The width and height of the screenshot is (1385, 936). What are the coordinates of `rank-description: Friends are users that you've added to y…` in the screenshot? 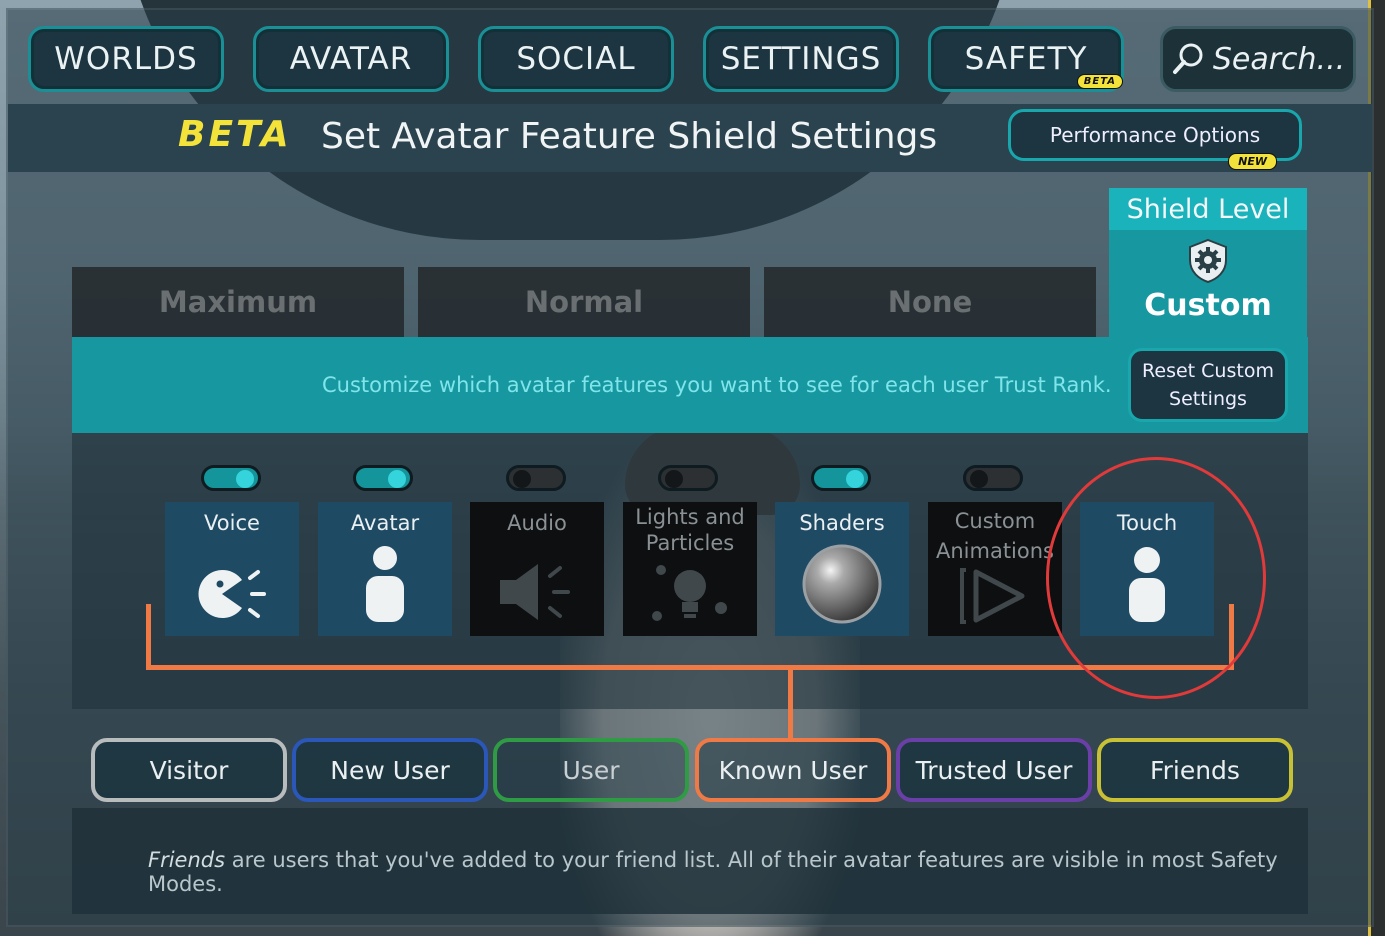 It's located at (728, 872).